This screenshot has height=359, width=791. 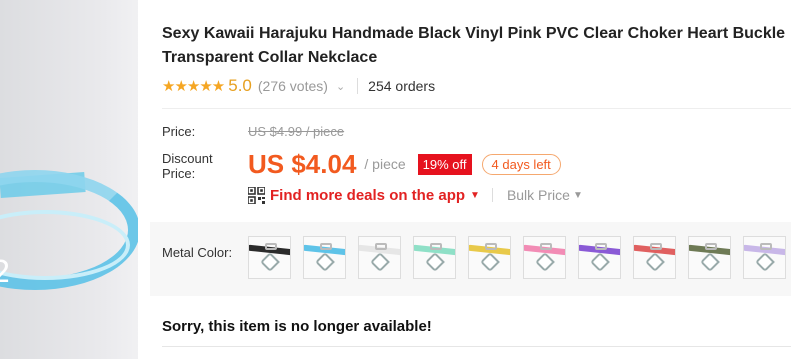 I want to click on star-rating-icon: ★★★★★, so click(x=193, y=86).